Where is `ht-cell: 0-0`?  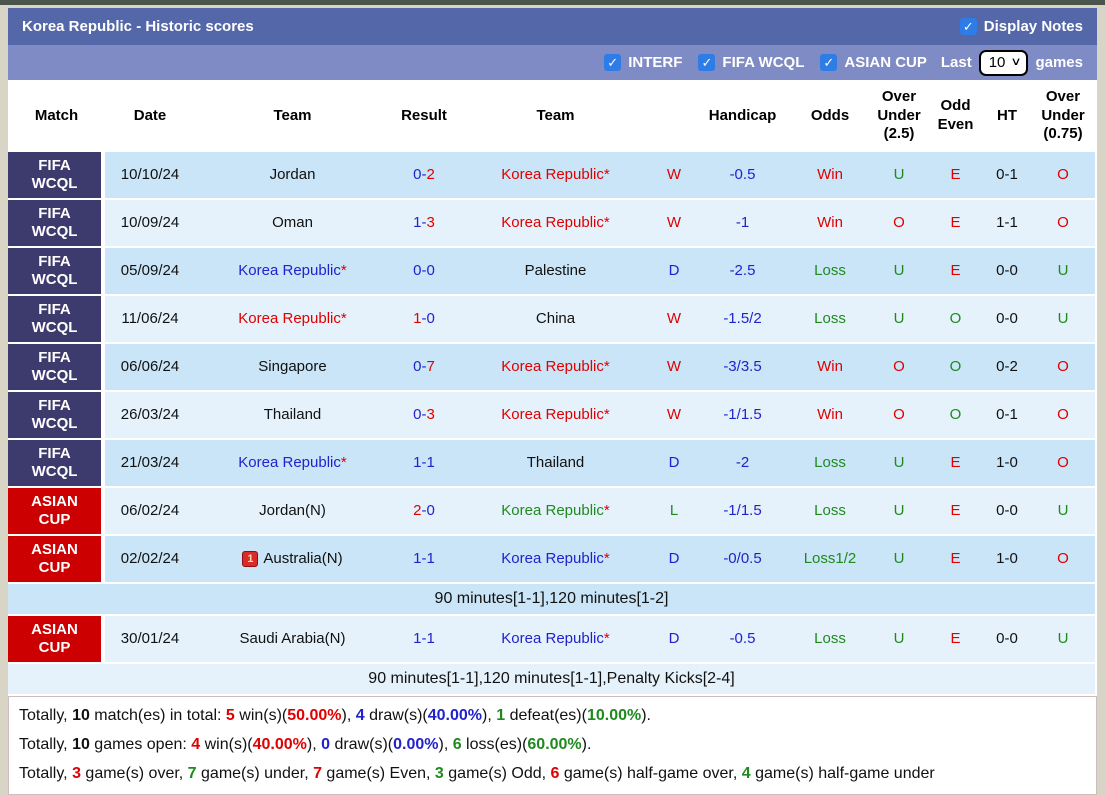 ht-cell: 0-0 is located at coordinates (1007, 318).